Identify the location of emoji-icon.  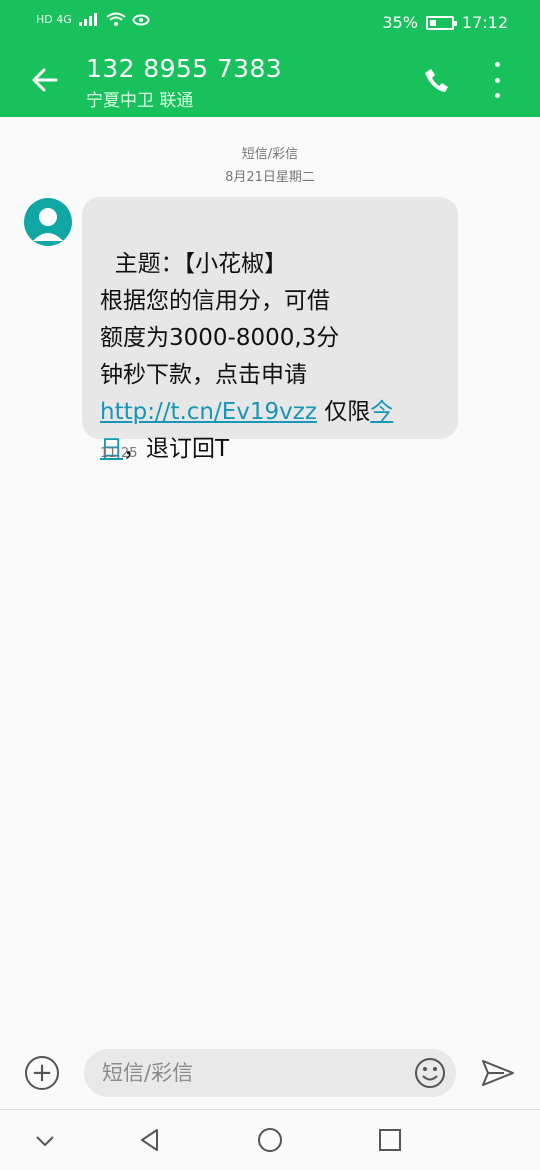
(430, 1073).